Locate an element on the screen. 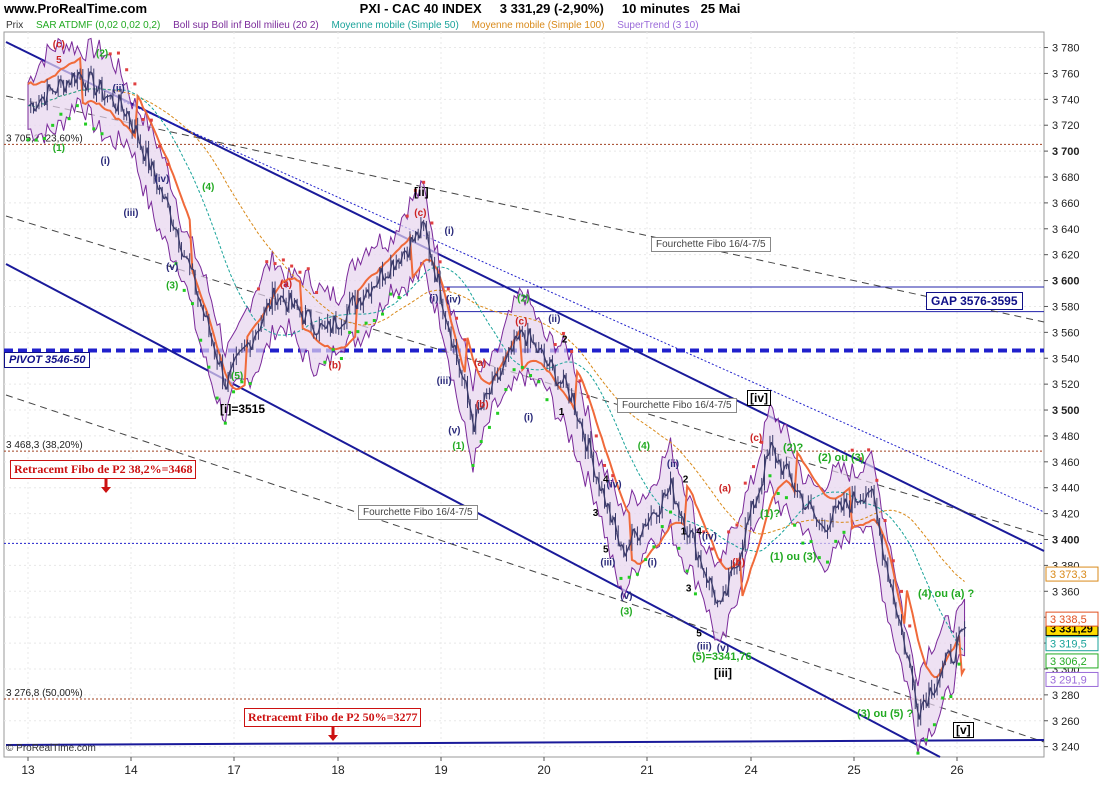 This screenshot has width=1100, height=800. wave-label: (iii) is located at coordinates (131, 213).